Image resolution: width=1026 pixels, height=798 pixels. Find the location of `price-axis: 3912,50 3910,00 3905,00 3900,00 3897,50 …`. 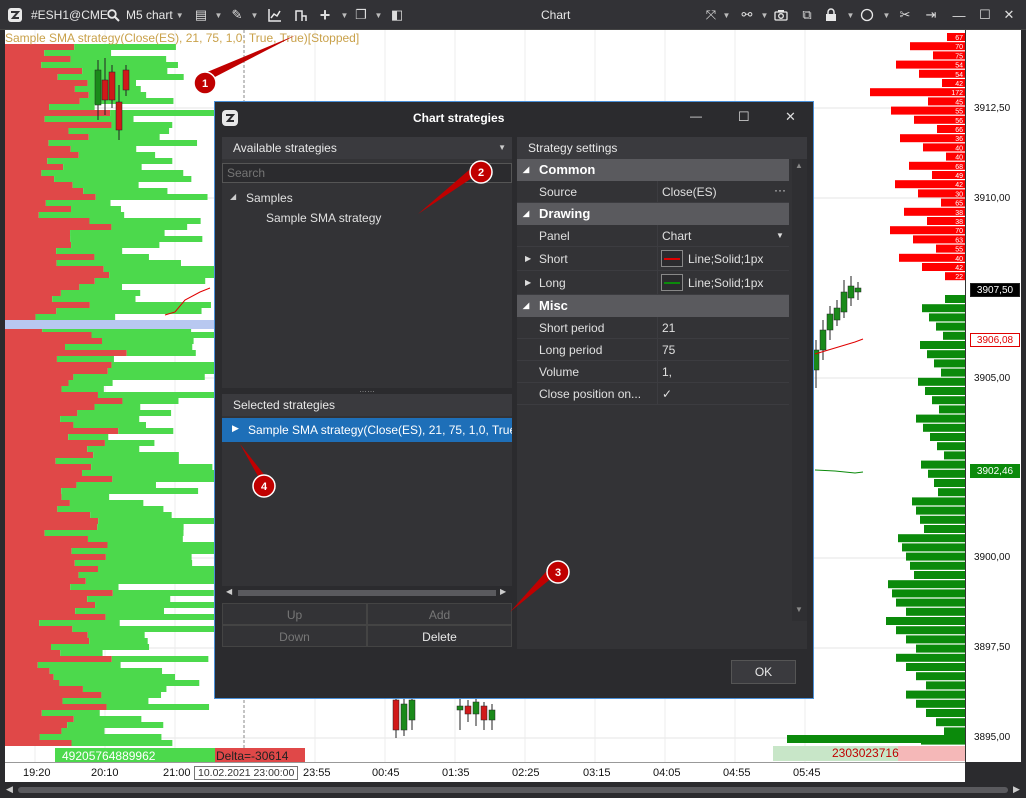

price-axis: 3912,50 3910,00 3905,00 3900,00 3897,50 … is located at coordinates (993, 396).